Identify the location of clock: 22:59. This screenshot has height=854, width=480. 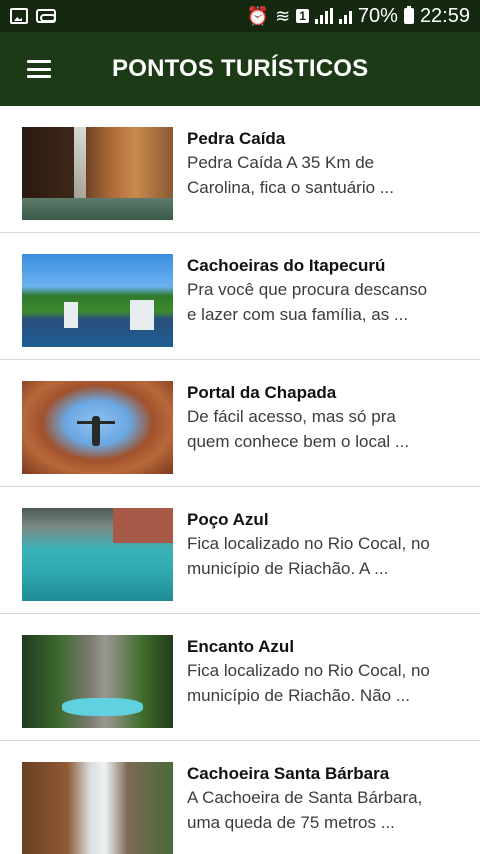
(444, 15).